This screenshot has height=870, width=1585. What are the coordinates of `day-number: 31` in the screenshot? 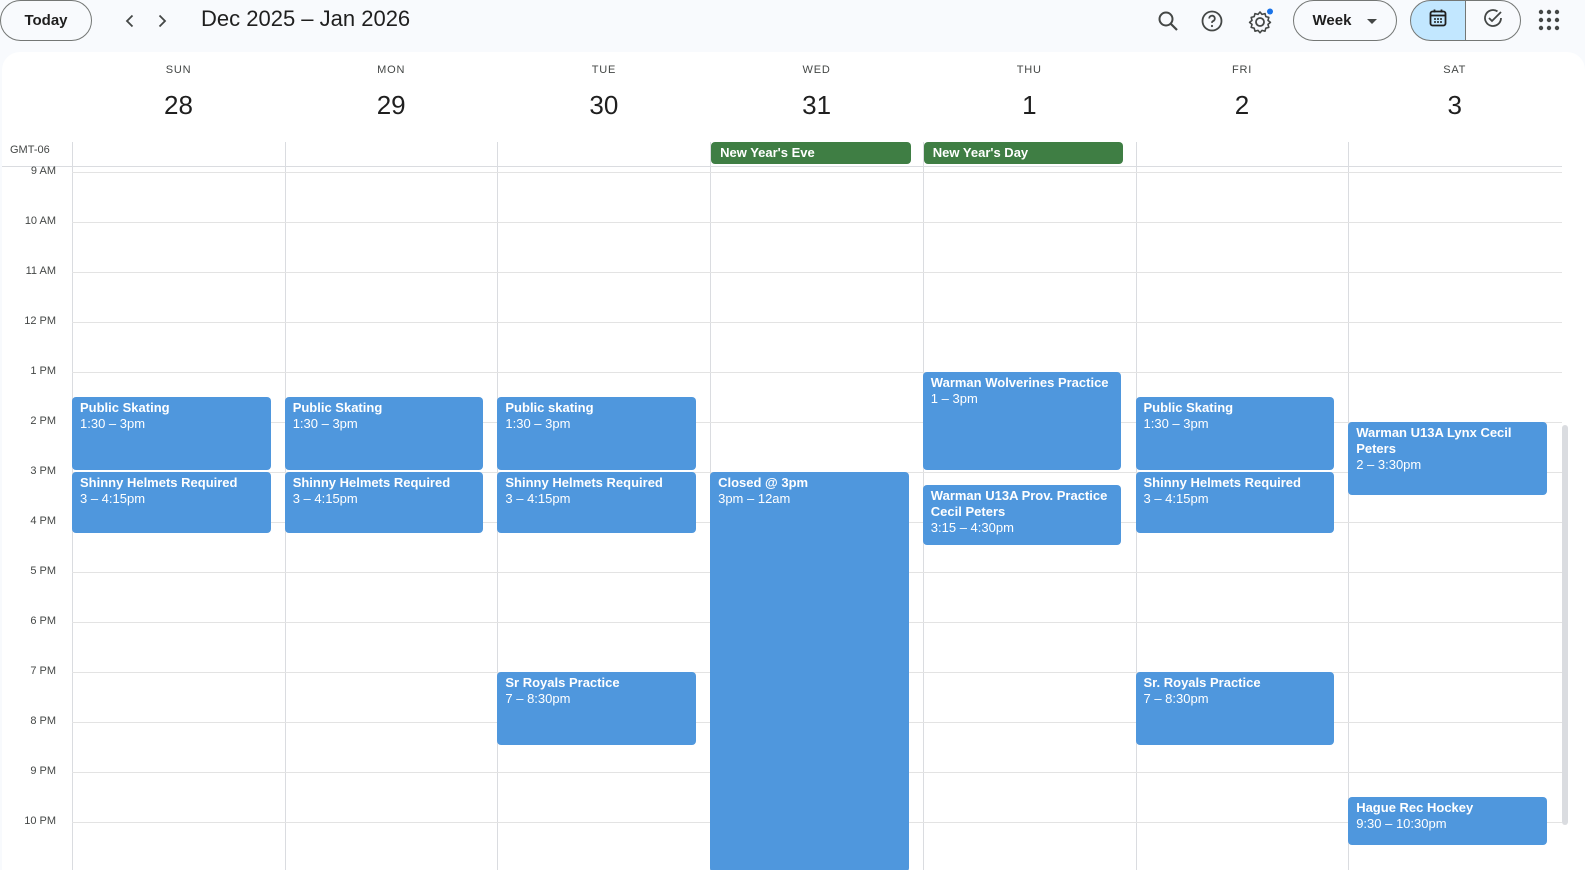 It's located at (816, 105).